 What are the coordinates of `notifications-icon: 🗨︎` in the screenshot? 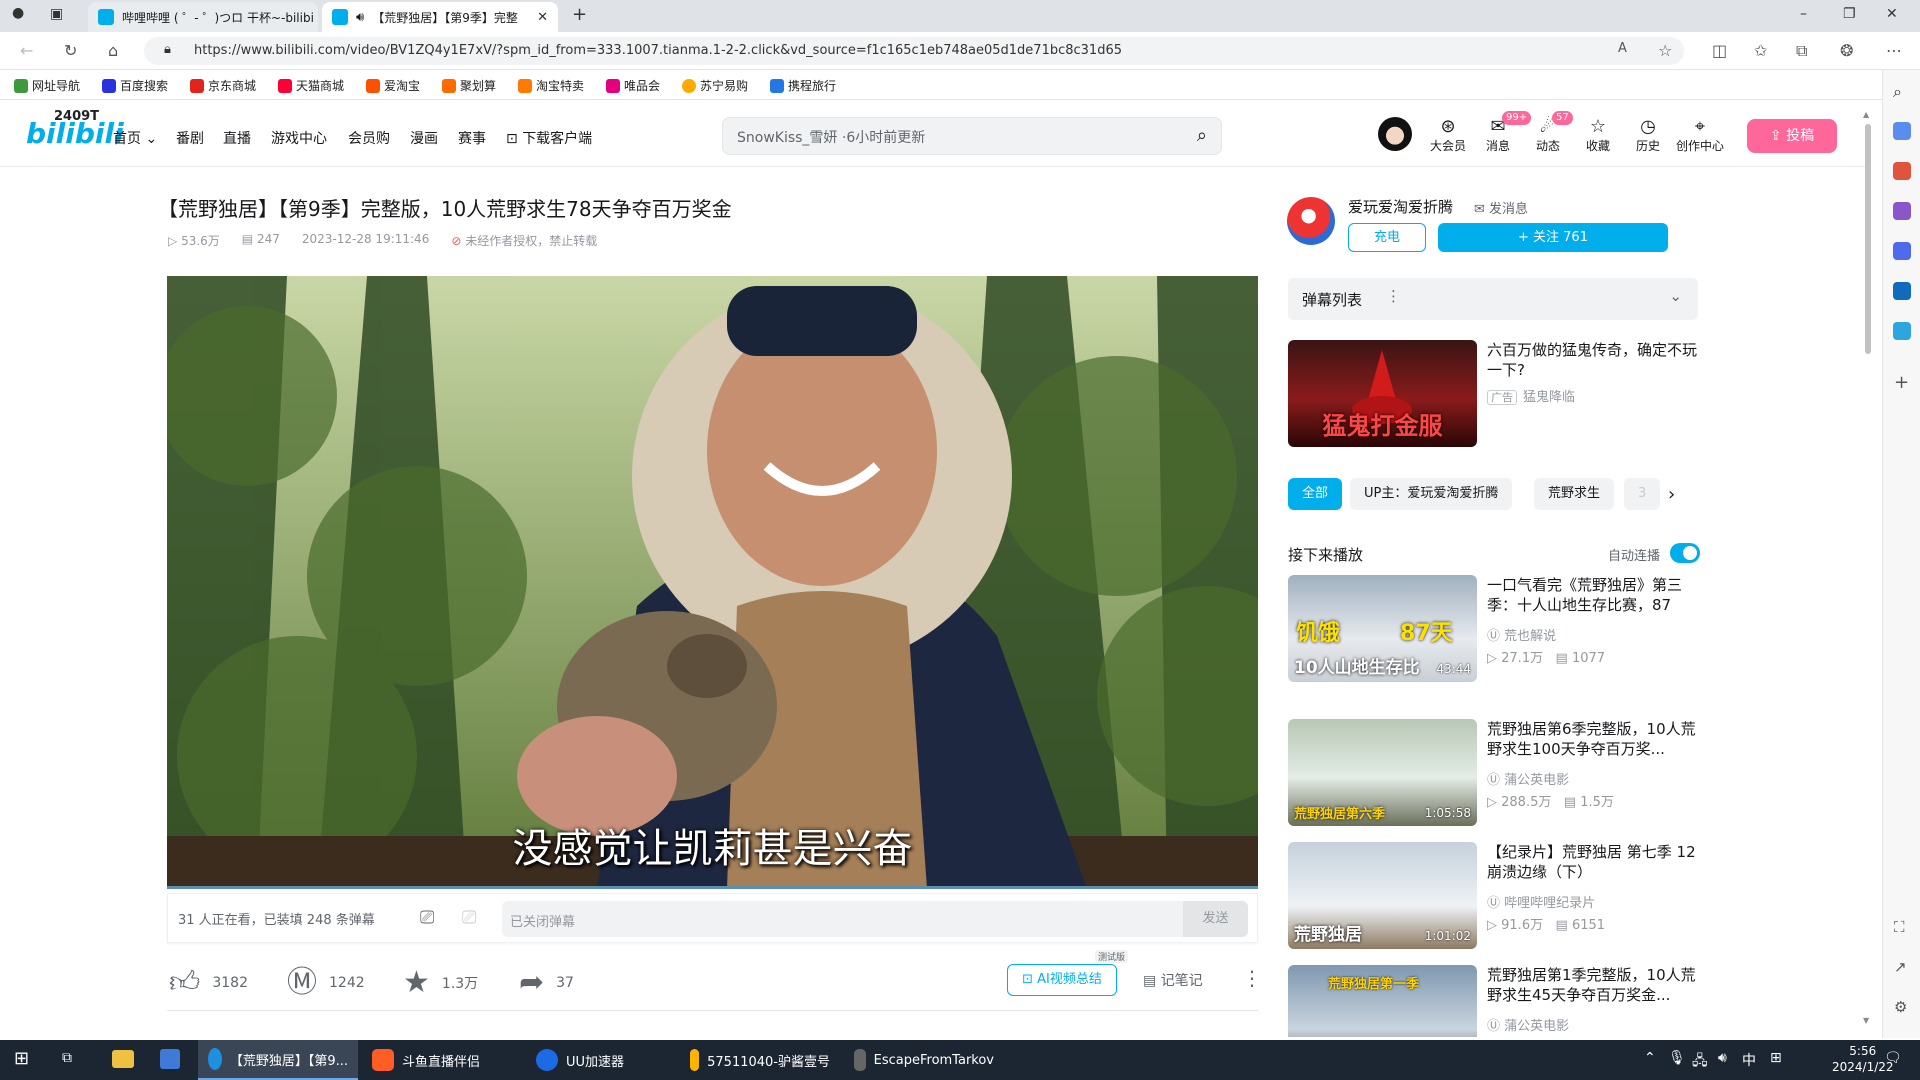 It's located at (1893, 1058).